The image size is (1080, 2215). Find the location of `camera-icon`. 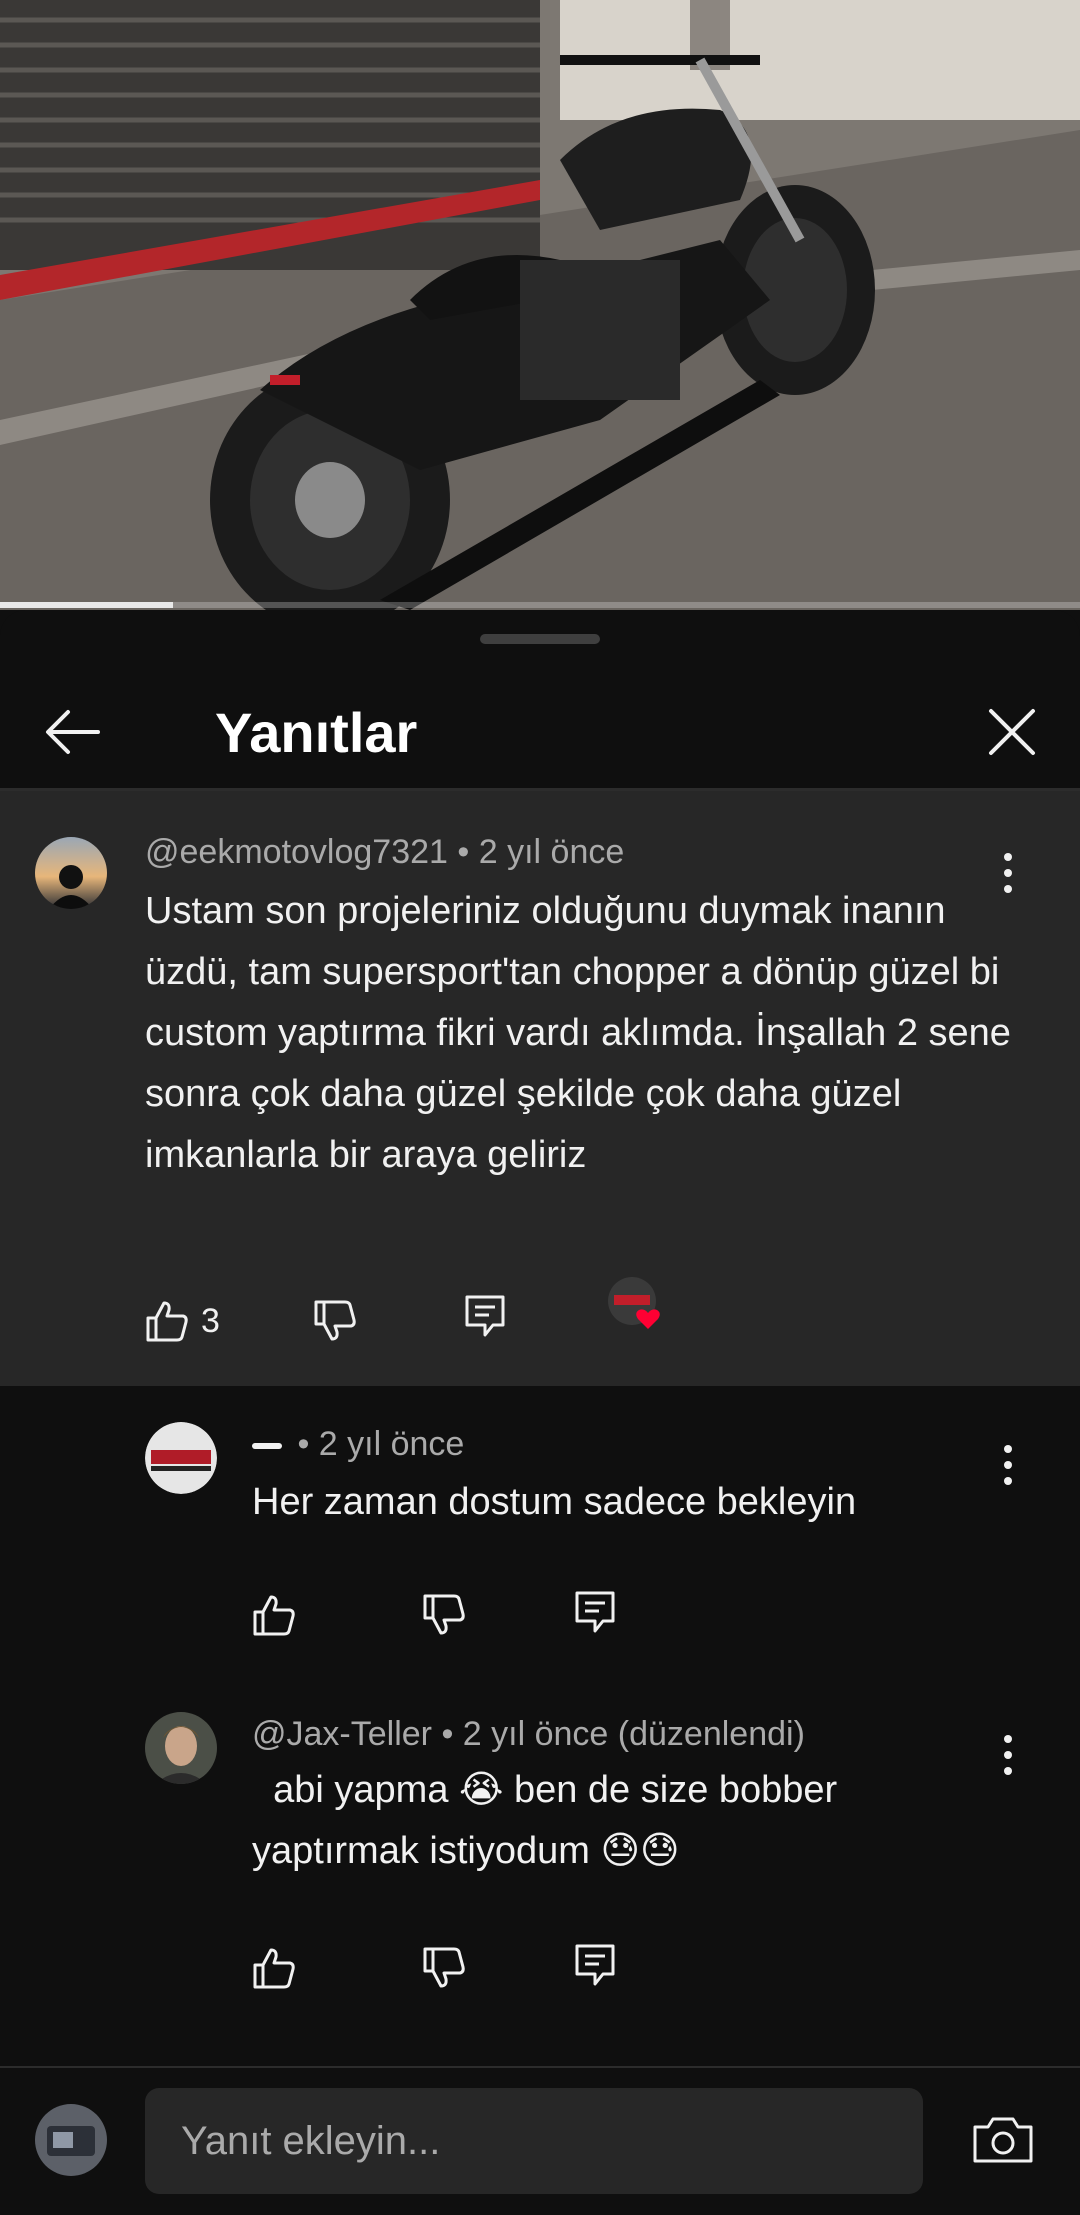

camera-icon is located at coordinates (1003, 2140).